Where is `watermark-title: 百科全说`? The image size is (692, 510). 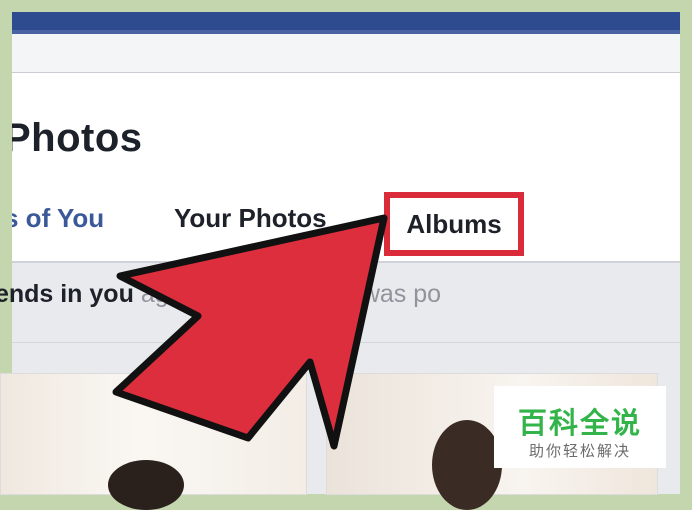 watermark-title: 百科全说 is located at coordinates (579, 423).